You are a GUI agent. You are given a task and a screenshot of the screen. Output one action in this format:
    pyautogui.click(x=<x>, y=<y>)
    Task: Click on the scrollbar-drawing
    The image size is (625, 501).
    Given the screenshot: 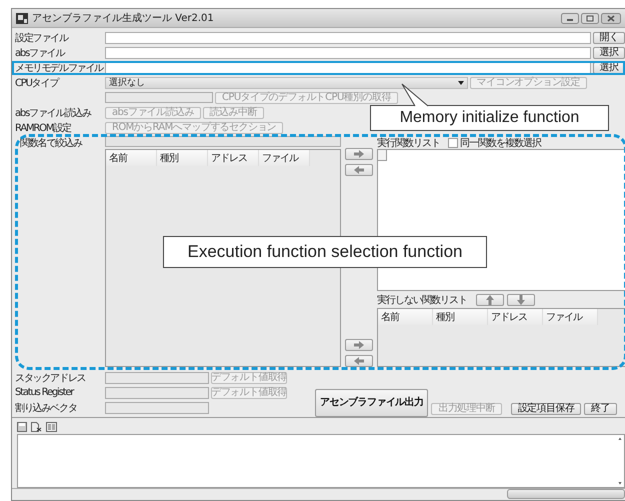 What is the action you would take?
    pyautogui.click(x=620, y=461)
    